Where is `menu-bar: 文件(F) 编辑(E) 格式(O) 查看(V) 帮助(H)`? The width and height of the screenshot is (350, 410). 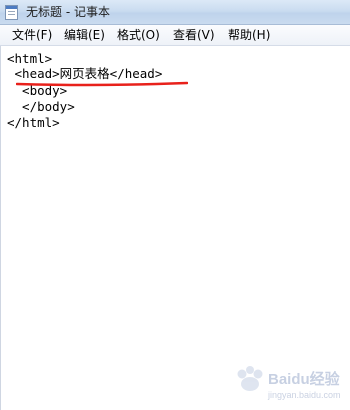
menu-bar: 文件(F) 编辑(E) 格式(O) 查看(V) 帮助(H) is located at coordinates (175, 35).